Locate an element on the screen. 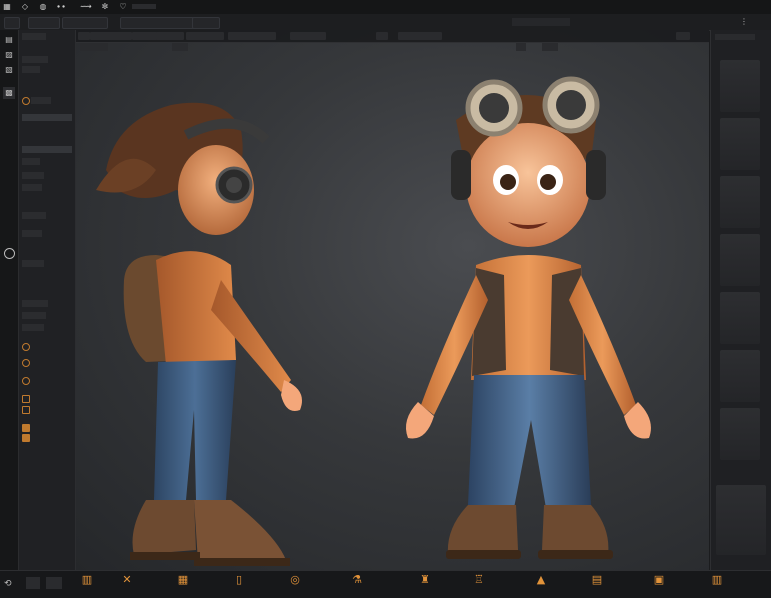  stack-icon: ▣ is located at coordinates (659, 579).